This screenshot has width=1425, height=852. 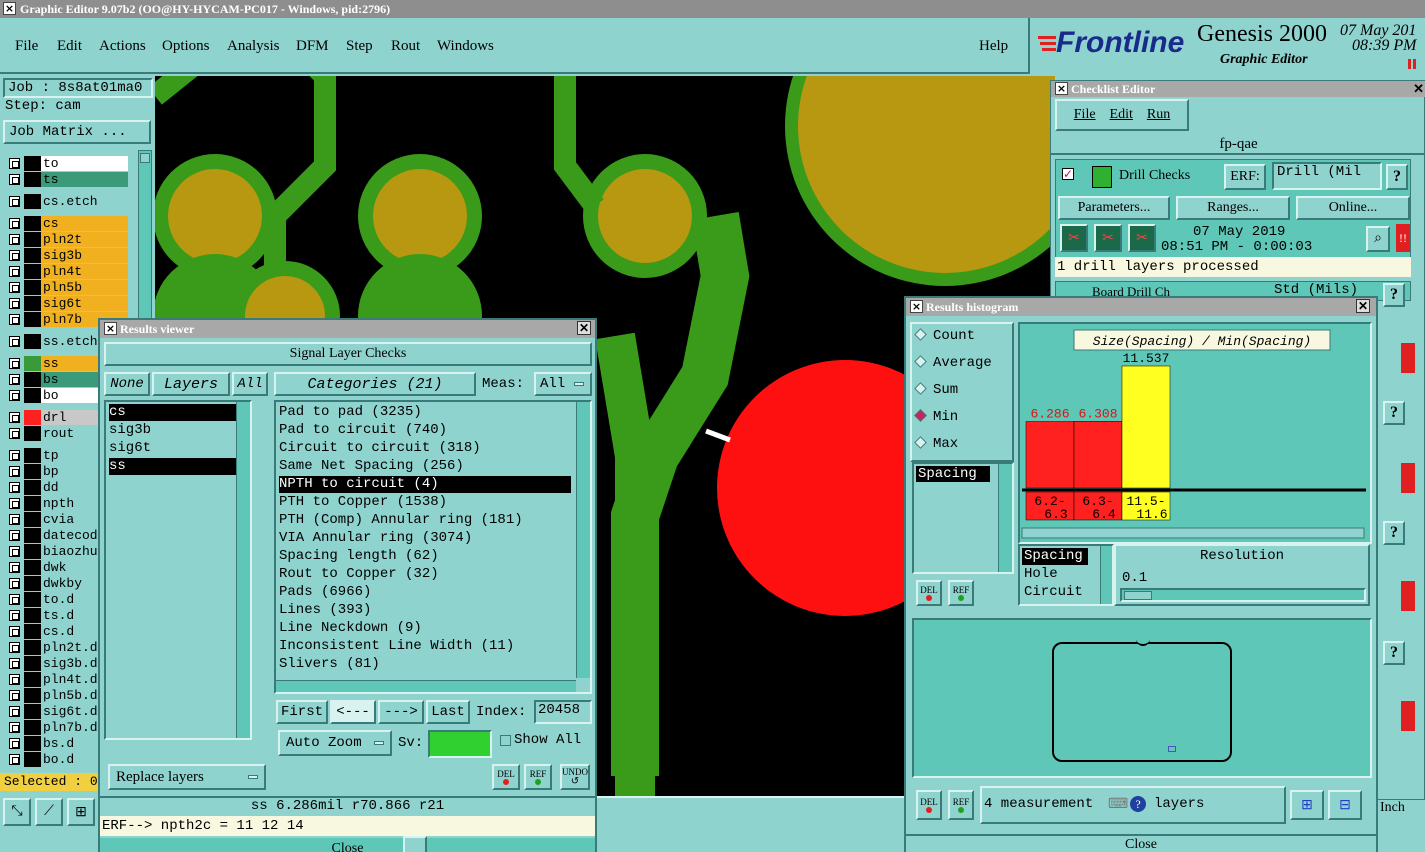 What do you see at coordinates (563, 712) in the screenshot?
I see `index-input: 20458` at bounding box center [563, 712].